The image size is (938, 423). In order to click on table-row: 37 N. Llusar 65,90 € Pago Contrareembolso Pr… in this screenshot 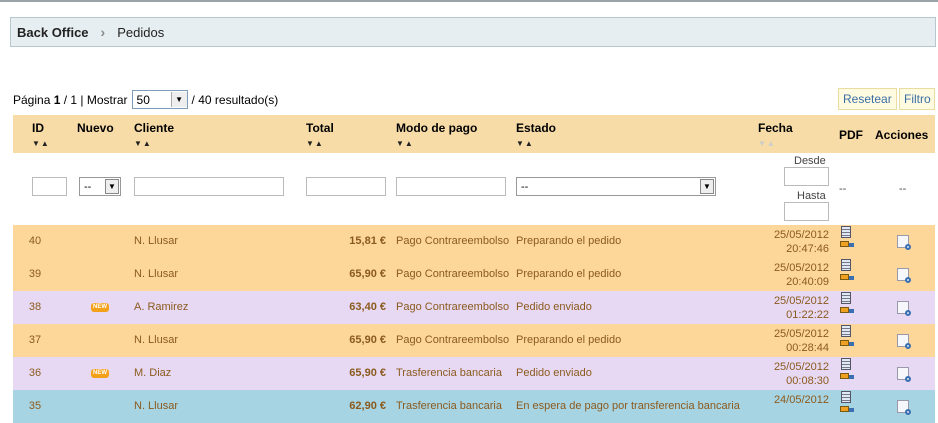, I will do `click(474, 340)`.